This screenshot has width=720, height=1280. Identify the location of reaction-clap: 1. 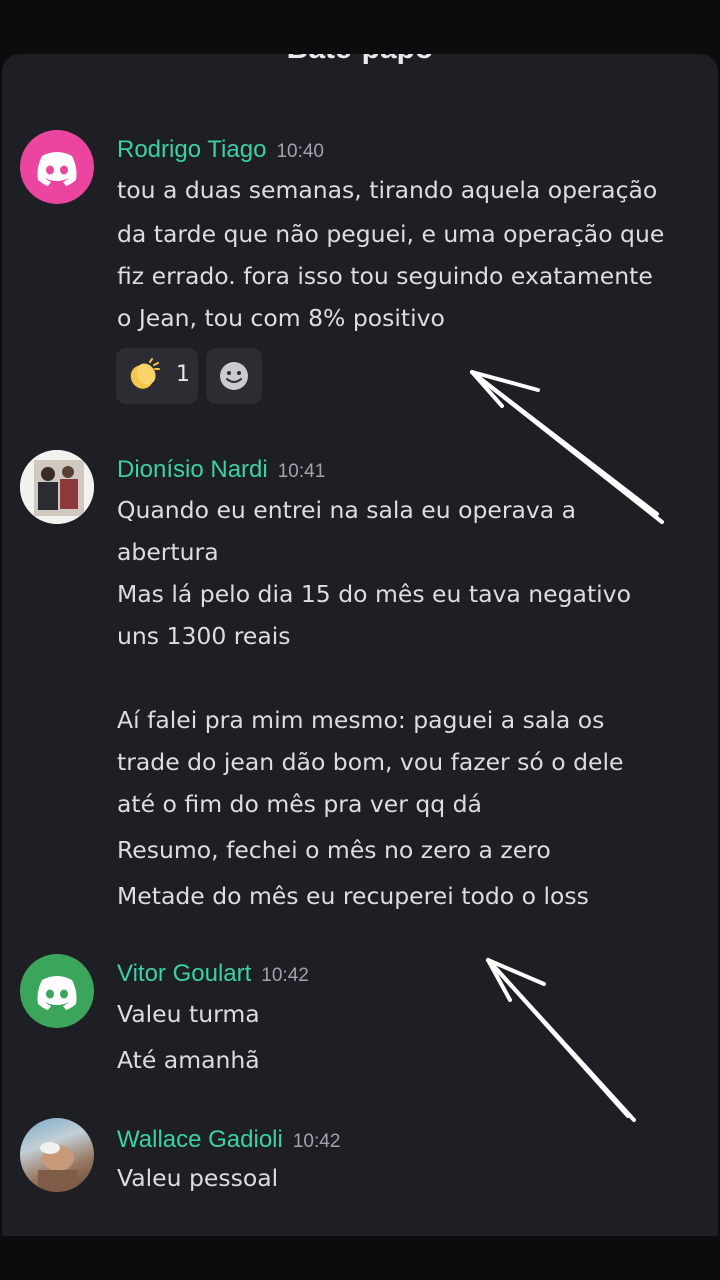
(157, 376).